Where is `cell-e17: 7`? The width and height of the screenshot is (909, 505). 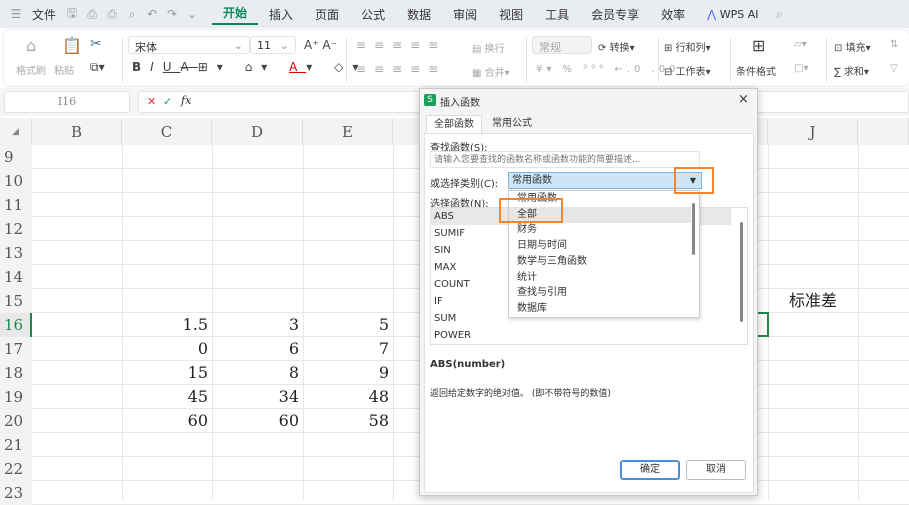 cell-e17: 7 is located at coordinates (348, 349).